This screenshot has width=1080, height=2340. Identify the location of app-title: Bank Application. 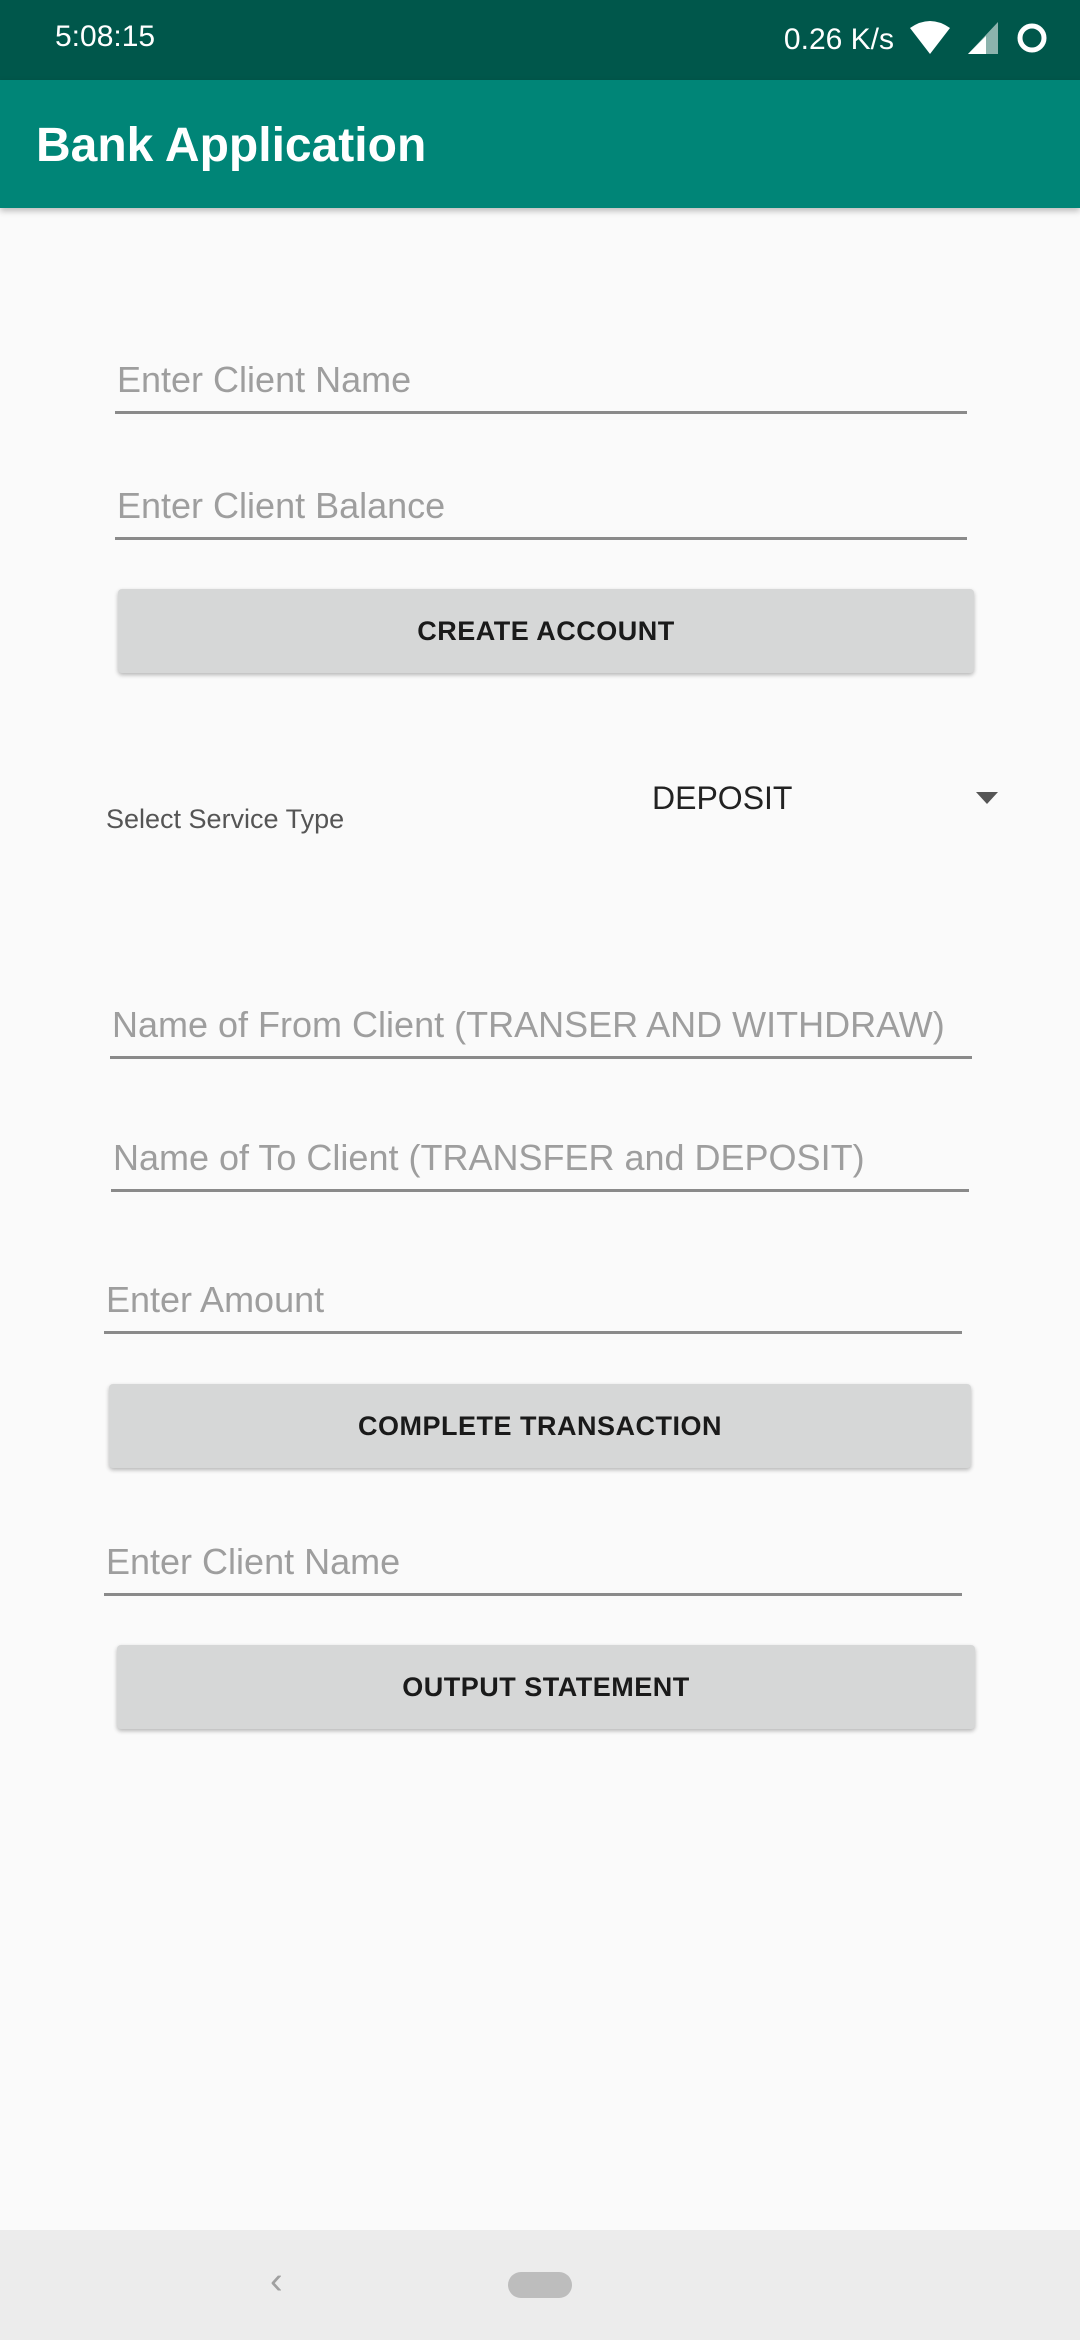
(231, 145).